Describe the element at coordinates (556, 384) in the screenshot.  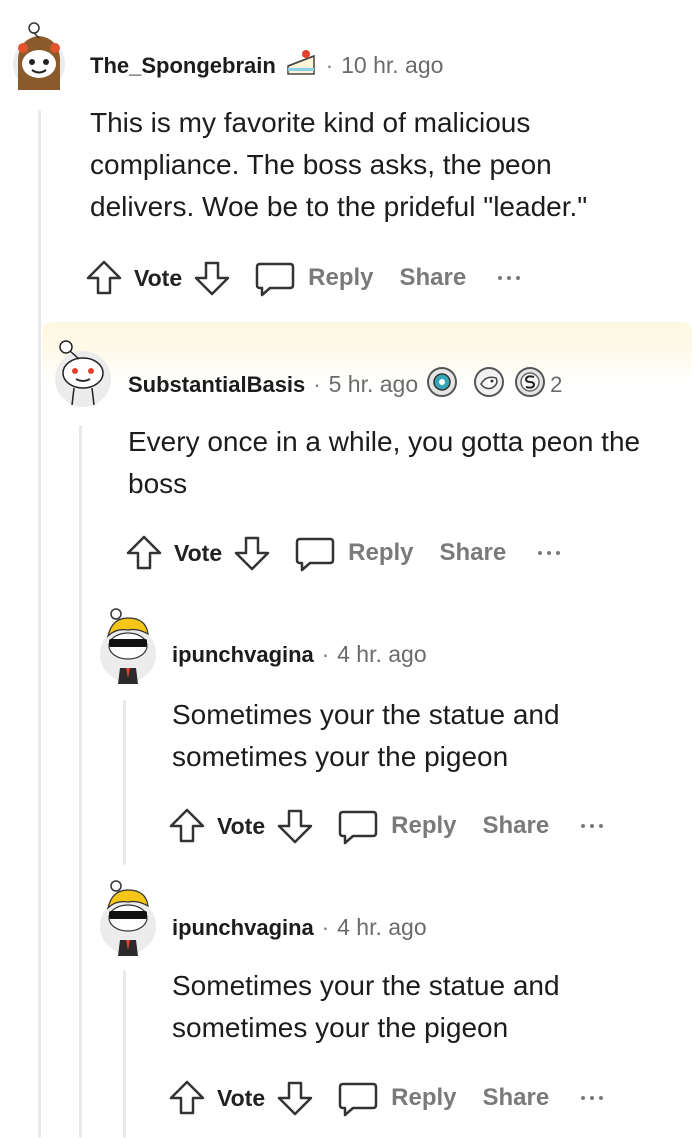
I see `award-count: 2` at that location.